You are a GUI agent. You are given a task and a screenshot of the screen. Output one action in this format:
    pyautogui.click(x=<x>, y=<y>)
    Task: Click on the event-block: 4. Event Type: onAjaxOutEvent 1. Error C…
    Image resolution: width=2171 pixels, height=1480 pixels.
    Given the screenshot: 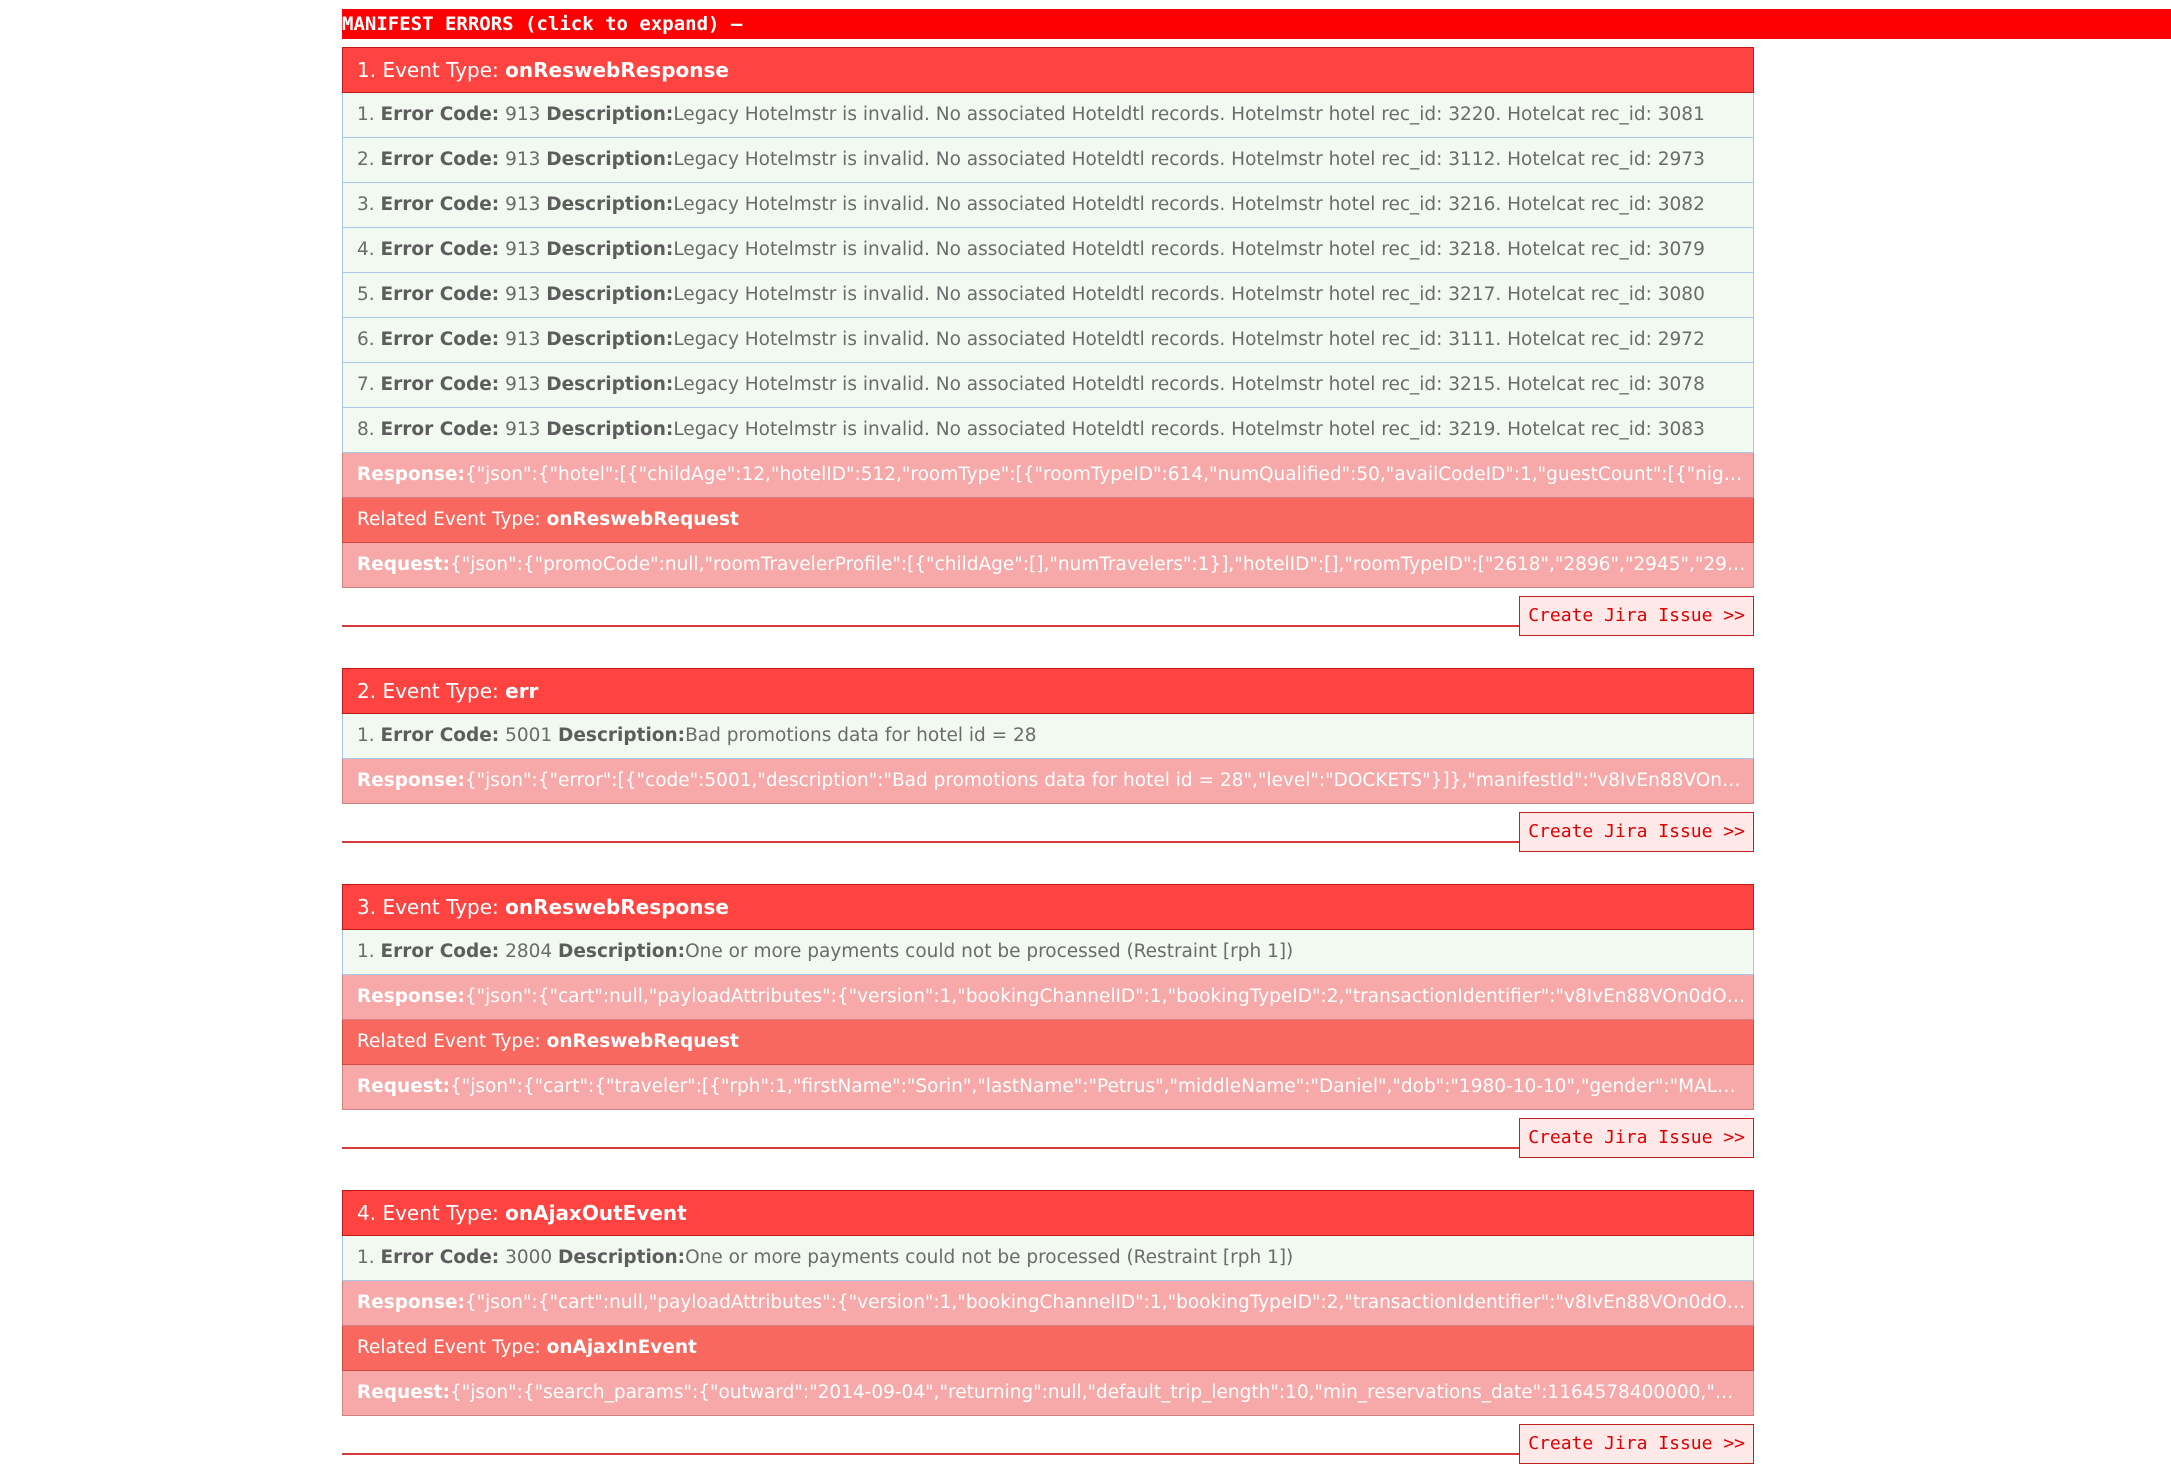 What is the action you would take?
    pyautogui.click(x=1048, y=1327)
    